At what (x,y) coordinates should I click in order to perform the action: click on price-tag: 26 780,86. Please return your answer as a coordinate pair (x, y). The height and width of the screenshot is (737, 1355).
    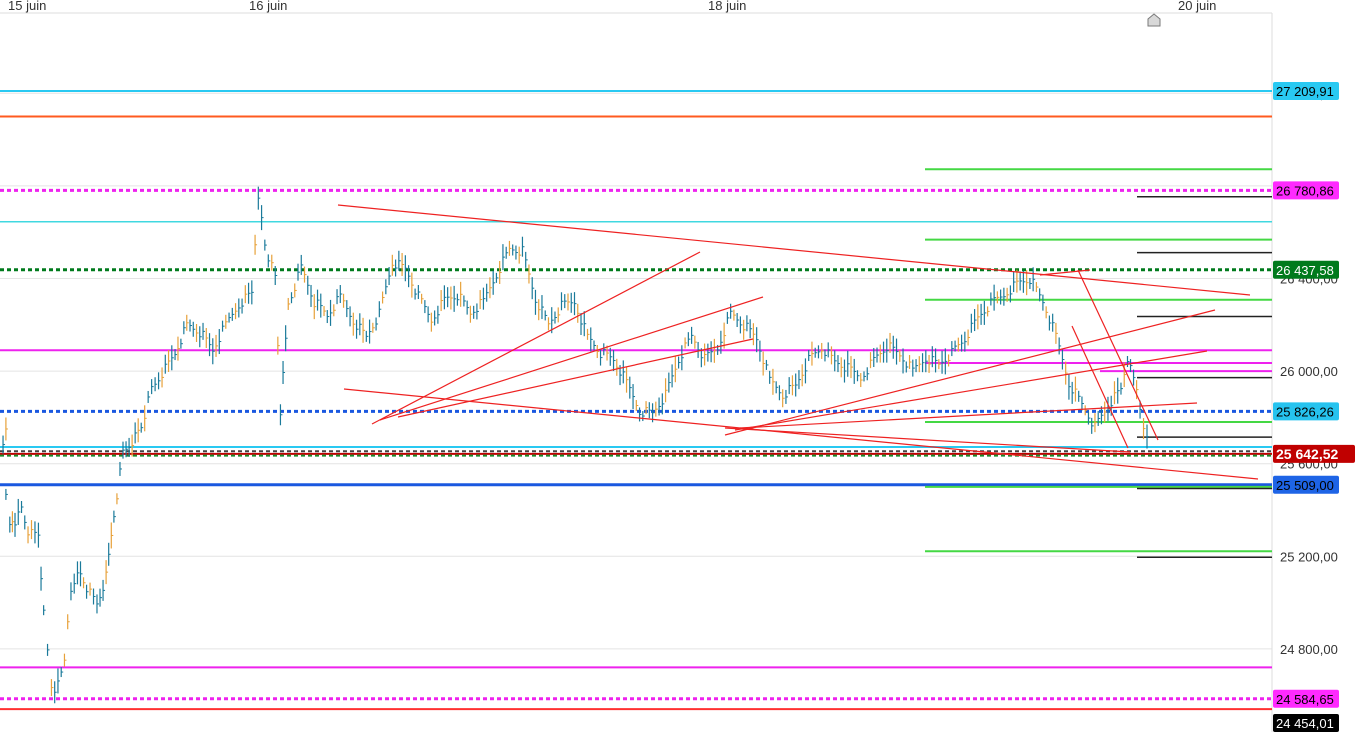
    Looking at the image, I should click on (1306, 190).